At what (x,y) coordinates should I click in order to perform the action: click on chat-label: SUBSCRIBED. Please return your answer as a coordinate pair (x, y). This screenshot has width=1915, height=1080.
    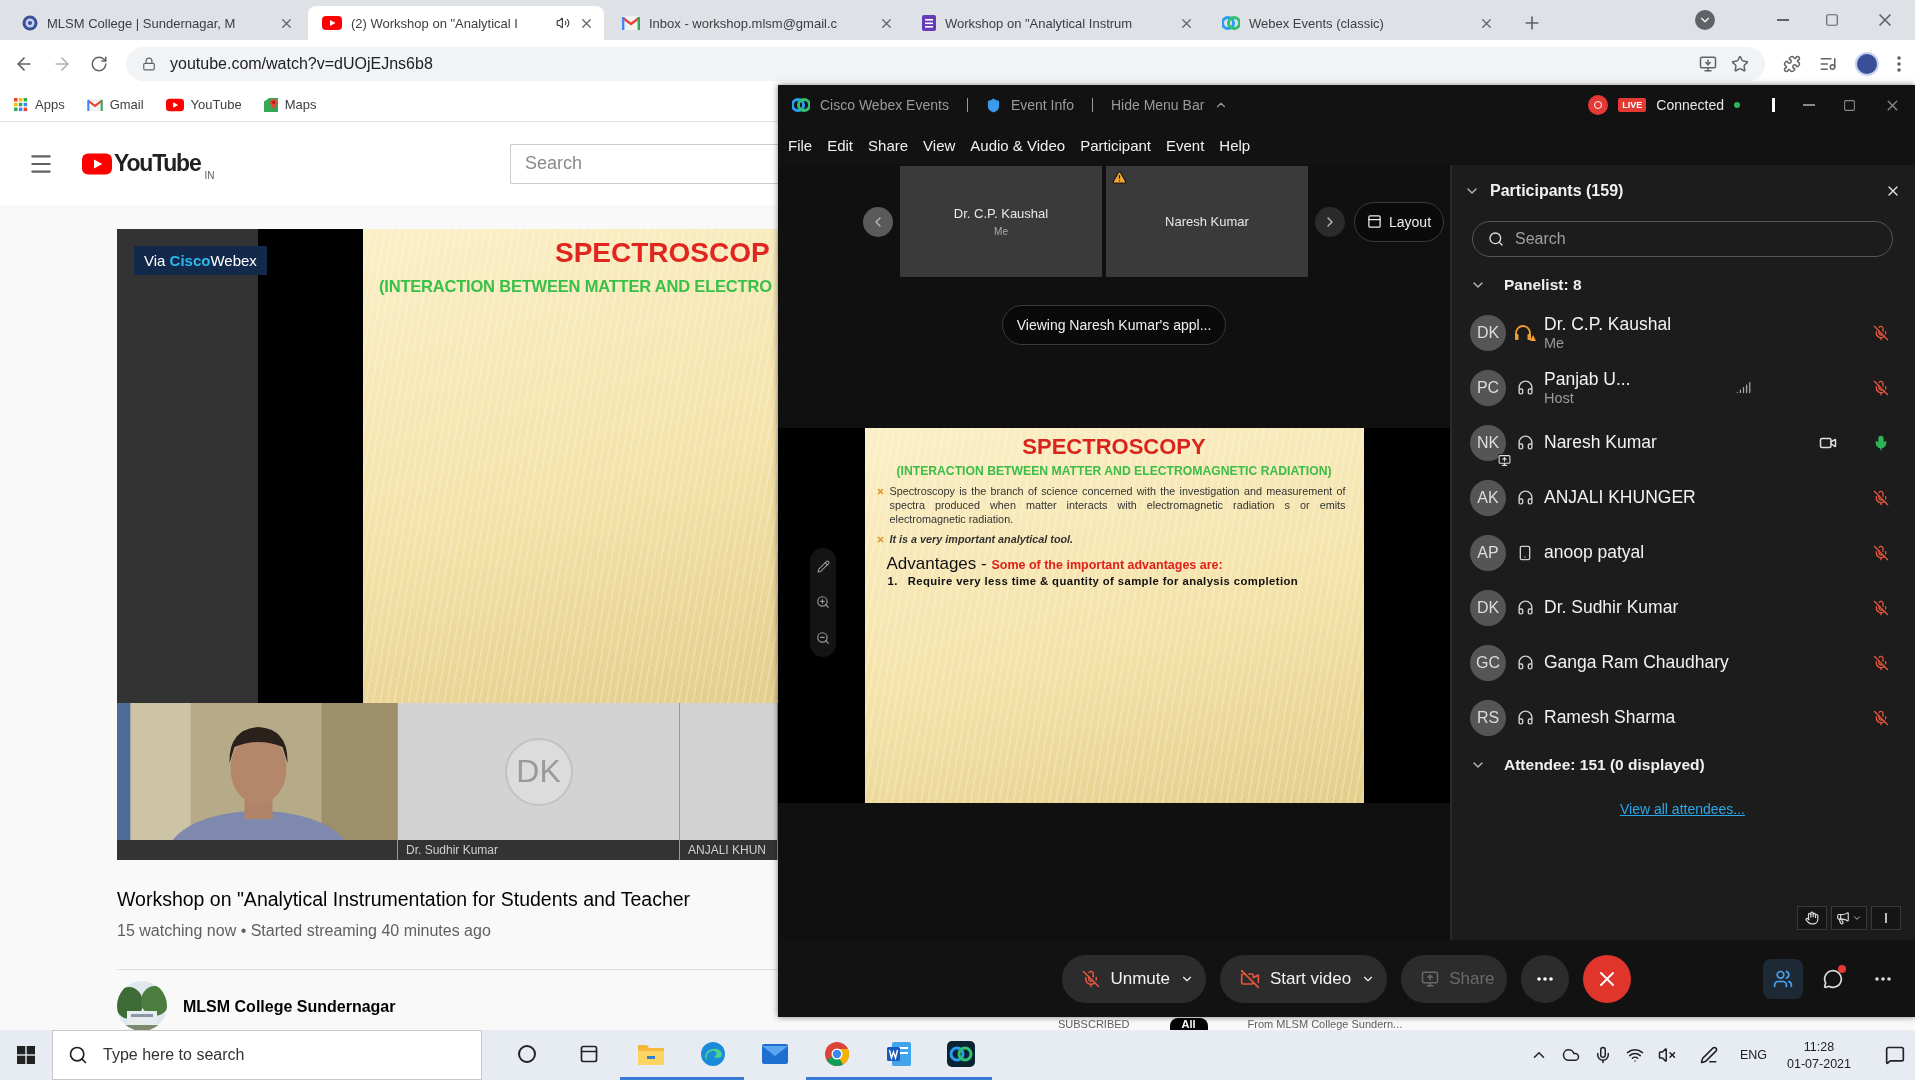
    Looking at the image, I should click on (1094, 1024).